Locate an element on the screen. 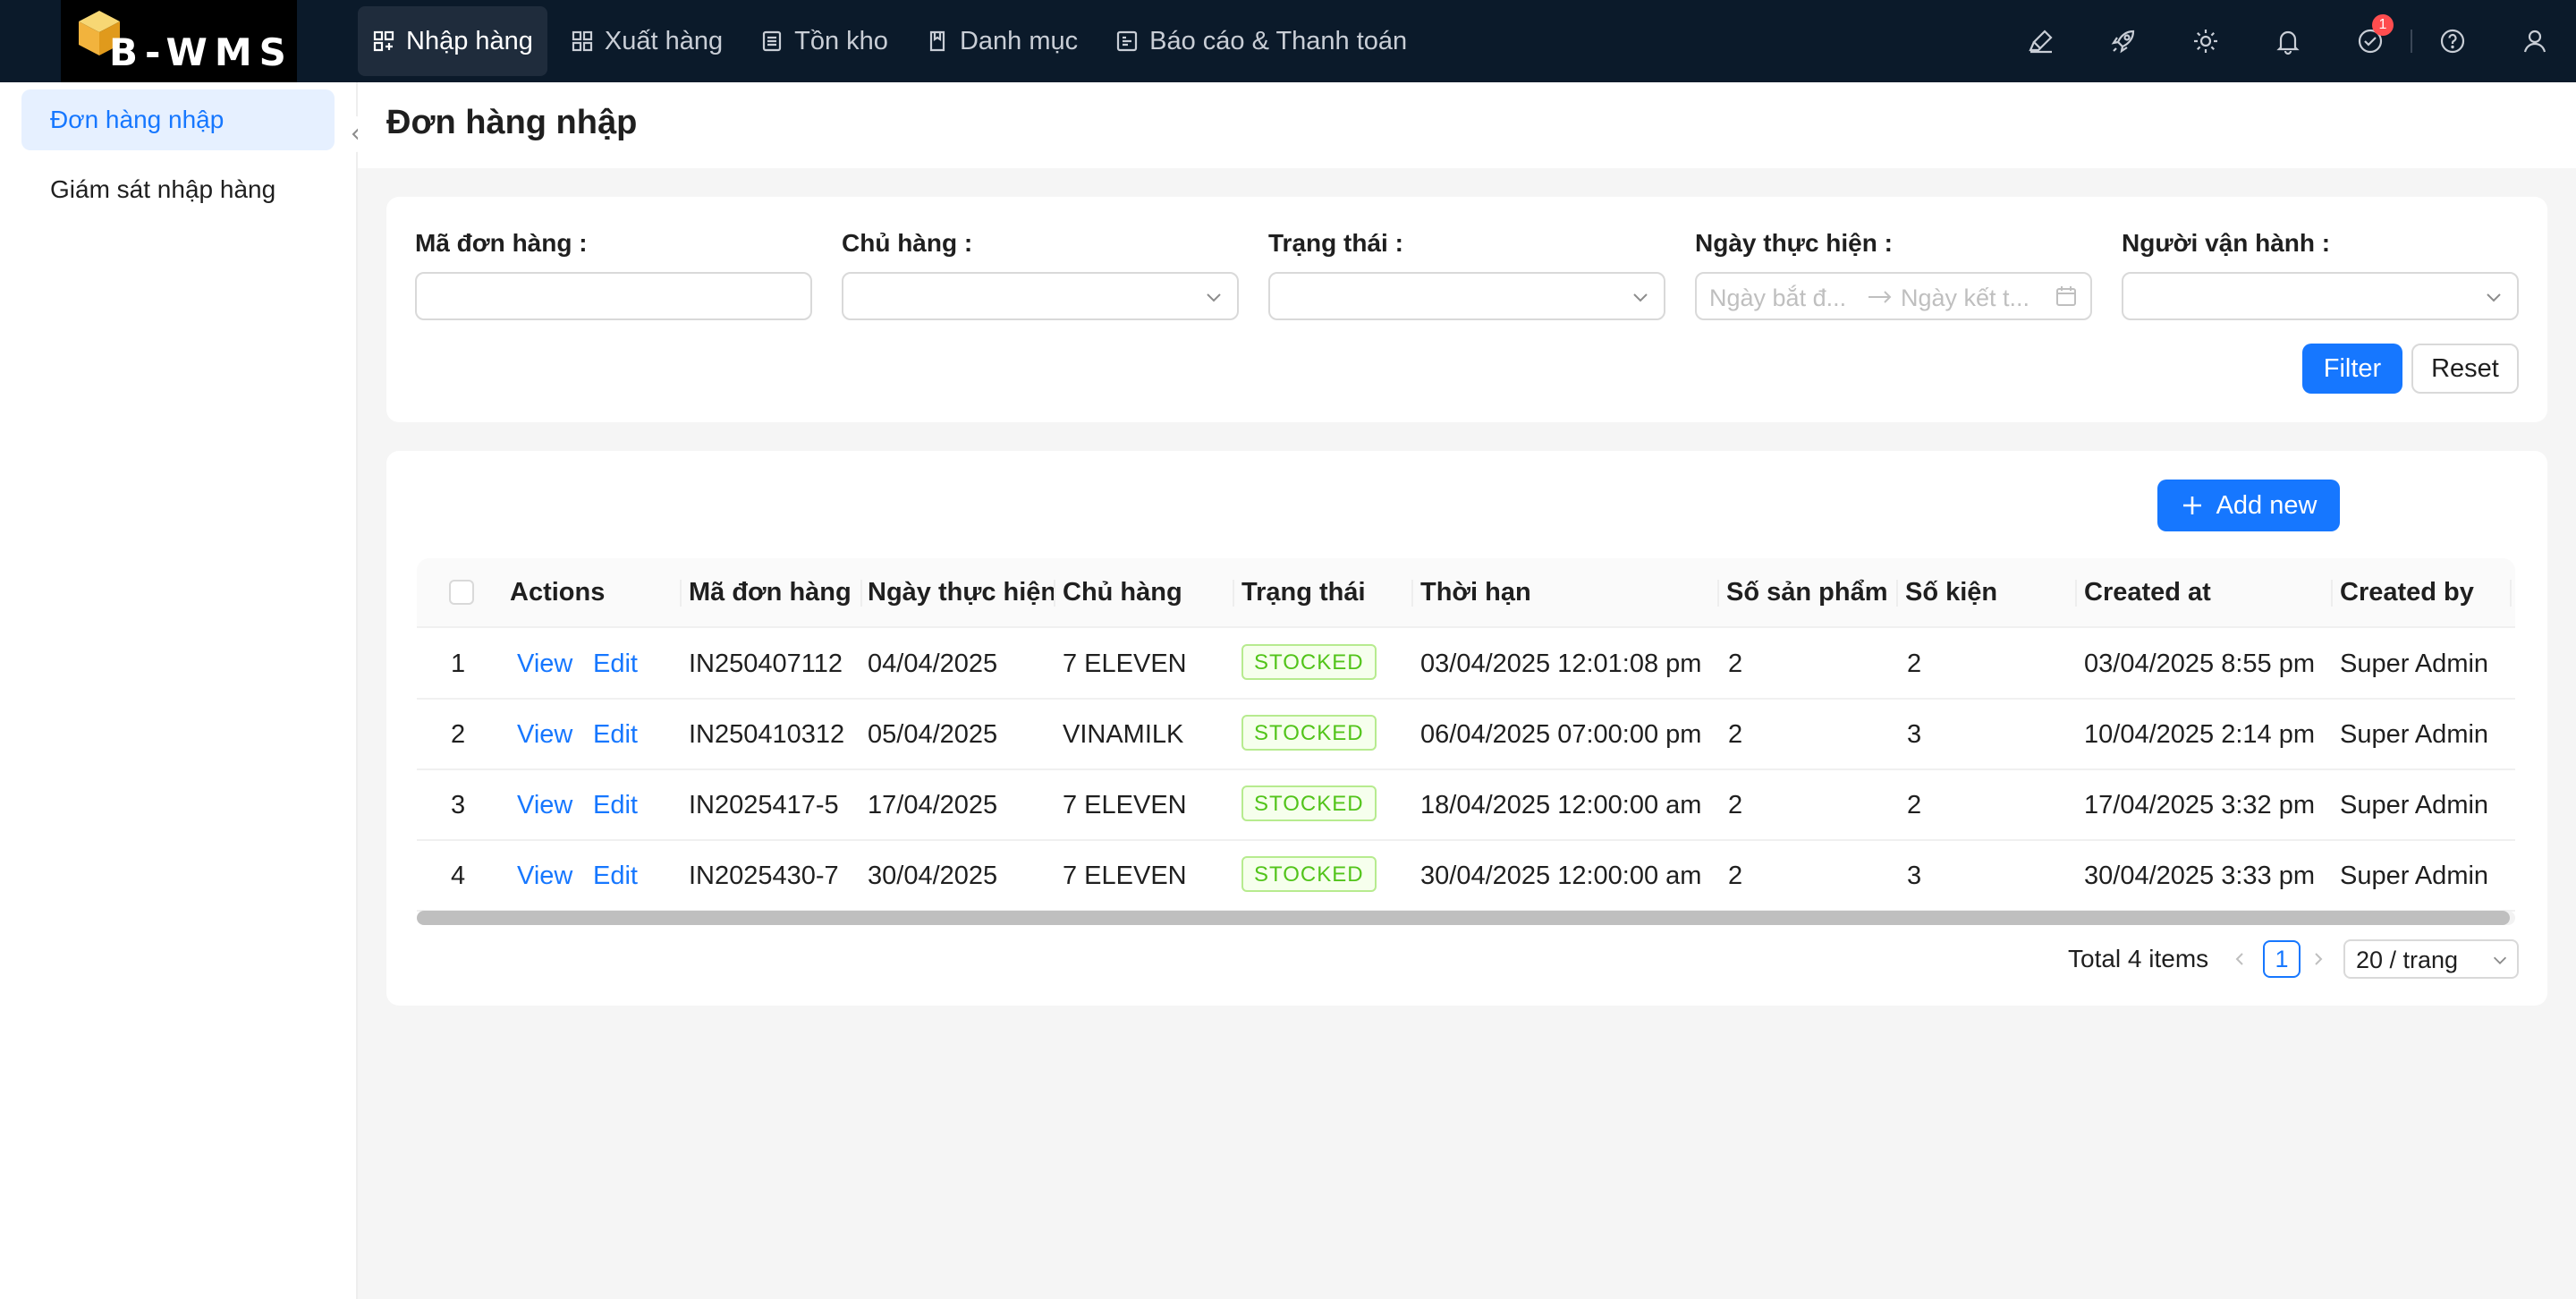  sidebar: Đơn hàng nhập Giám sát nhập hàng is located at coordinates (179, 690).